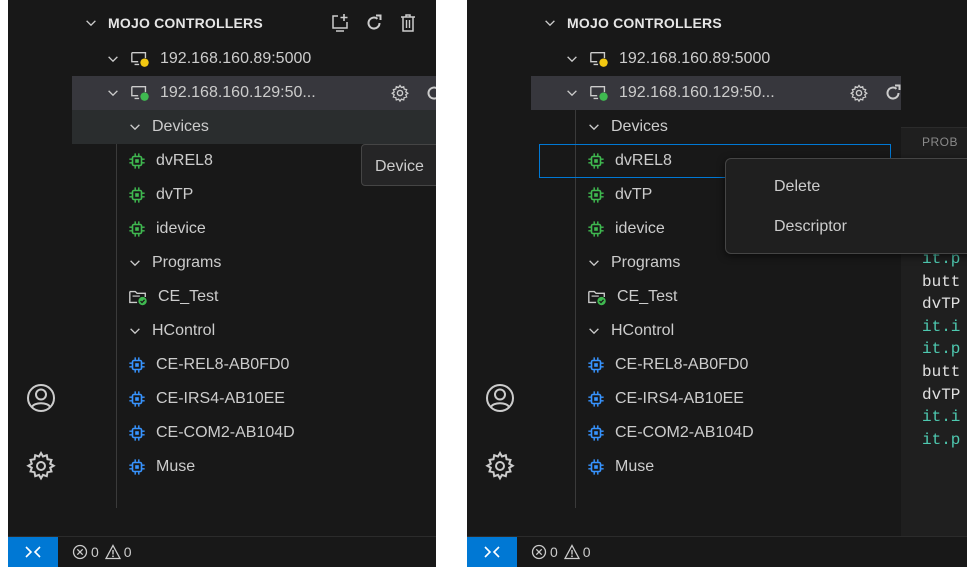 The height and width of the screenshot is (567, 967). Describe the element at coordinates (180, 126) in the screenshot. I see `group-label: Devices` at that location.